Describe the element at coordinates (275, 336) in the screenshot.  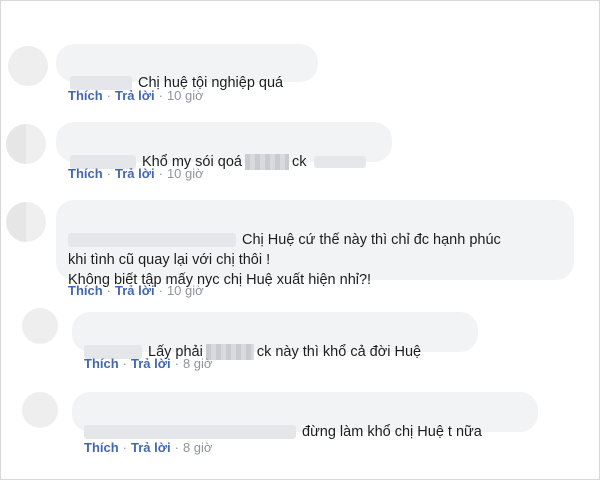
I see `comment-bubble: Lấy phải ck này thì khổ cả đời Huệ` at that location.